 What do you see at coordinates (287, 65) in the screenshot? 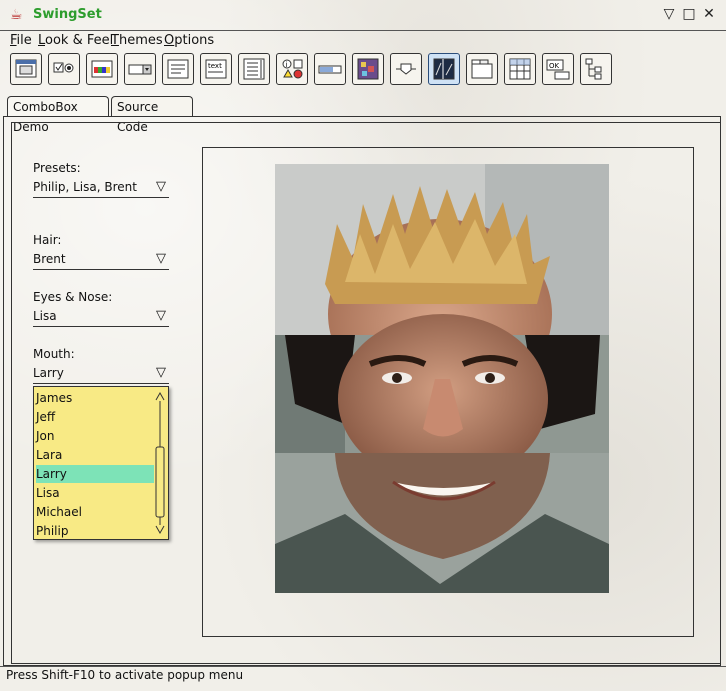
I see `svg-text: i` at bounding box center [287, 65].